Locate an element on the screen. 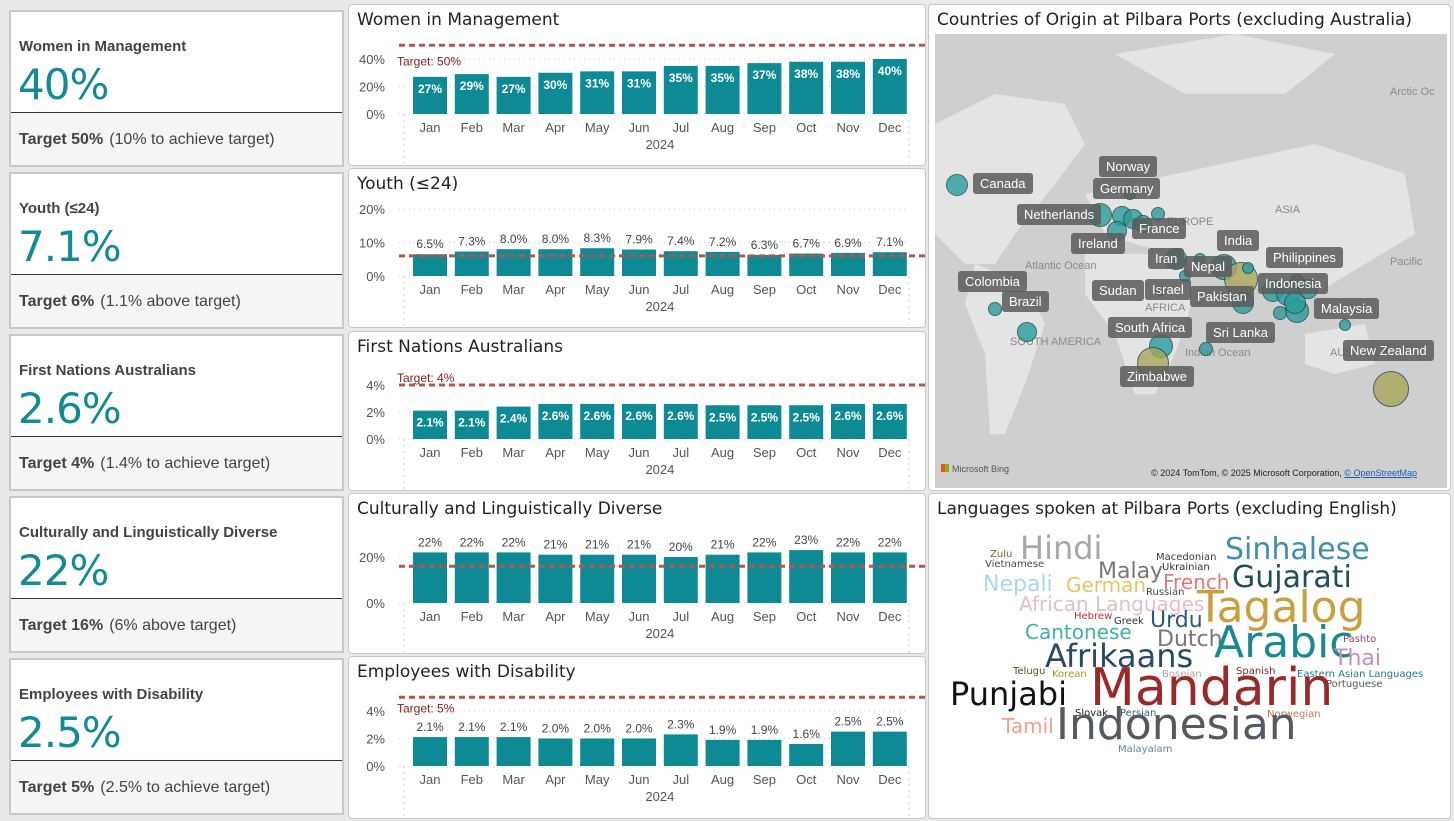 This screenshot has width=1454, height=821. x-tick-label: Sep is located at coordinates (764, 452).